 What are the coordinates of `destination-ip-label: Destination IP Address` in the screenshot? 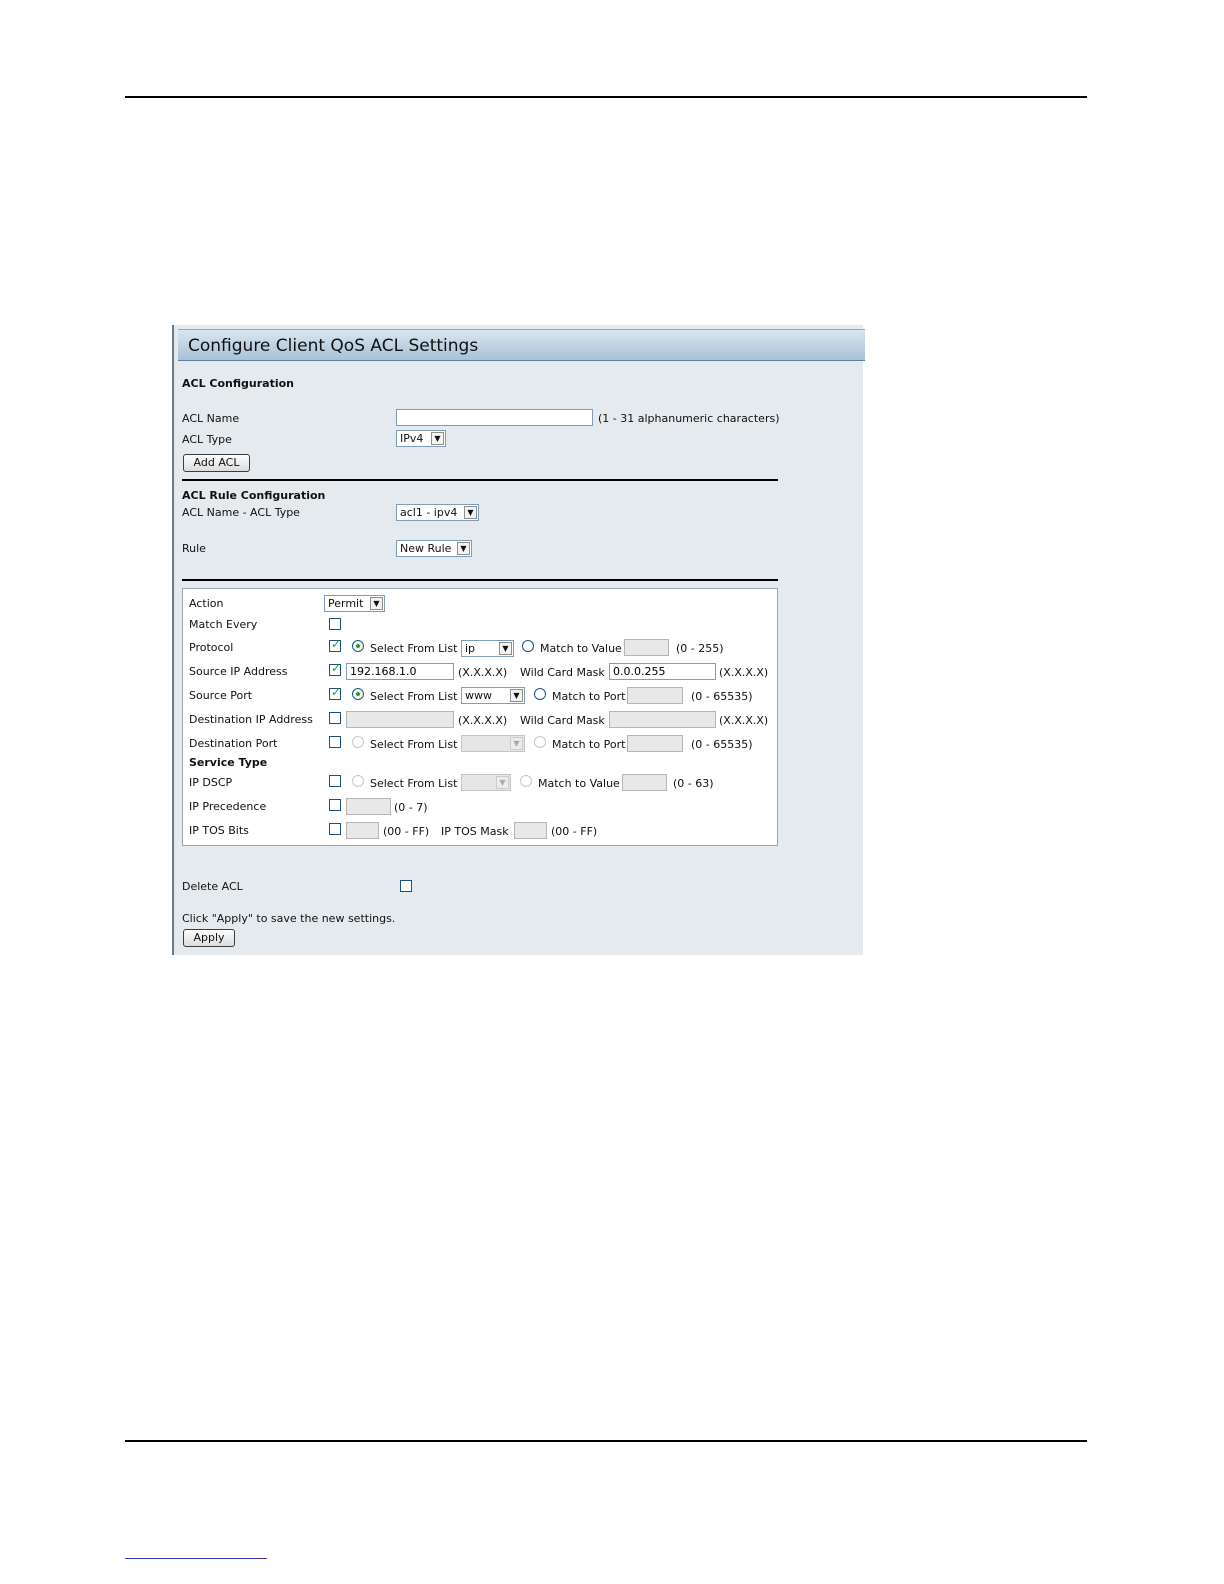 It's located at (251, 719).